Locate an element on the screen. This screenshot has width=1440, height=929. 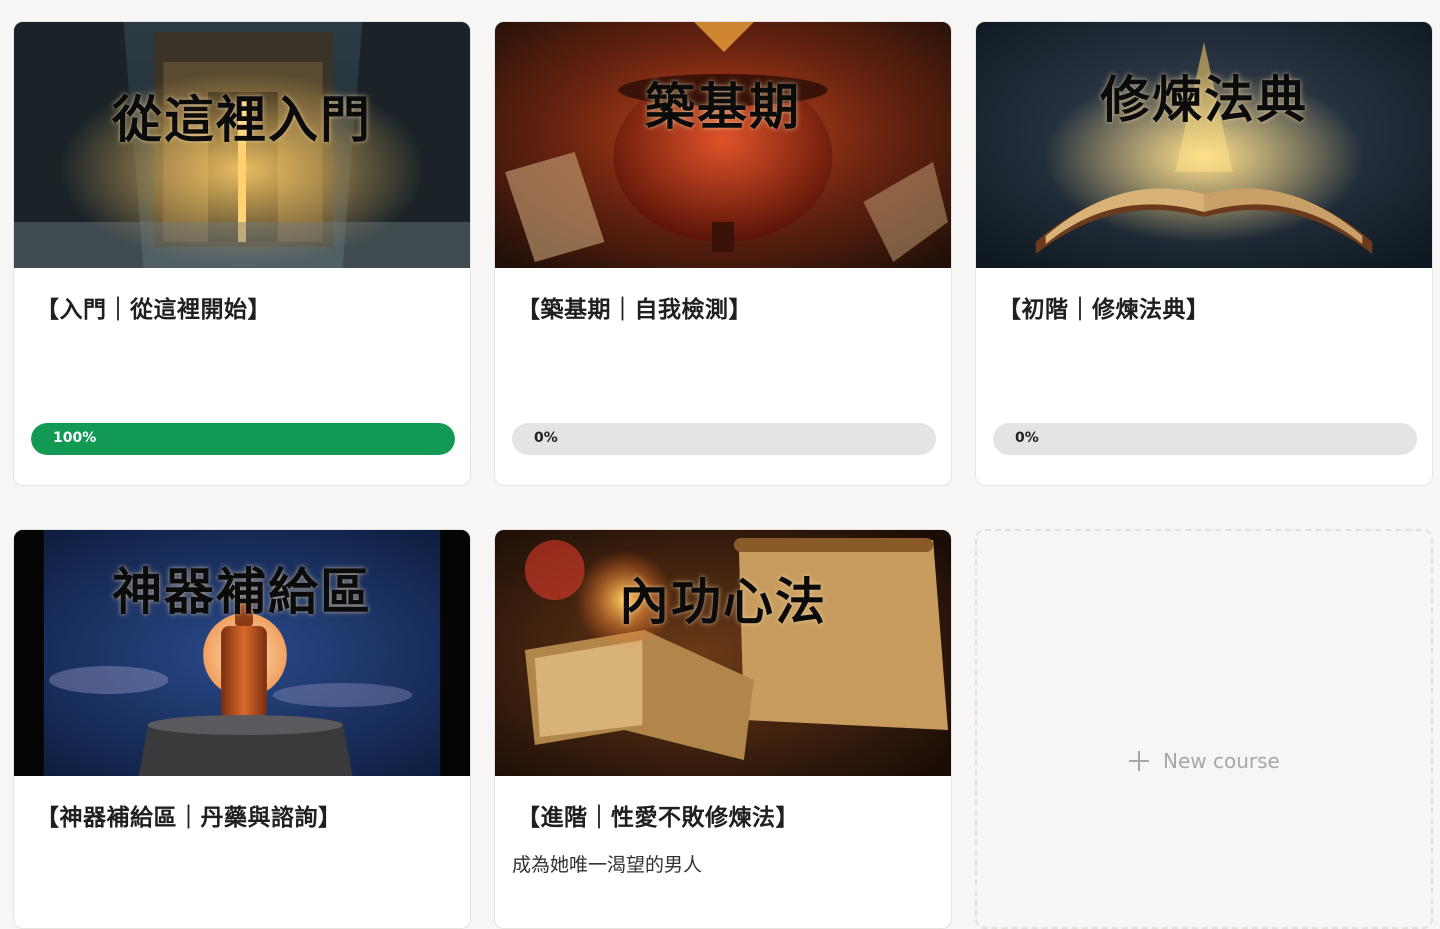
course-title: 【入門｜從這裡開始】 is located at coordinates (153, 307).